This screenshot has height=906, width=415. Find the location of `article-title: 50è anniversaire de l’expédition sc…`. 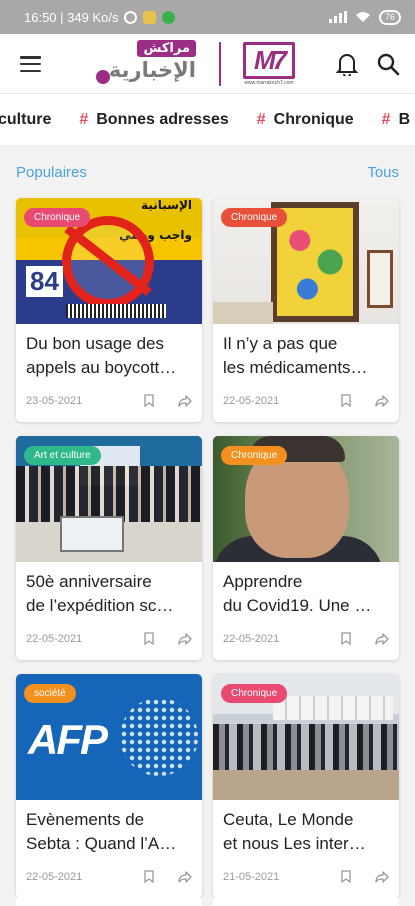

article-title: 50è anniversaire de l’expédition sc… is located at coordinates (100, 593).